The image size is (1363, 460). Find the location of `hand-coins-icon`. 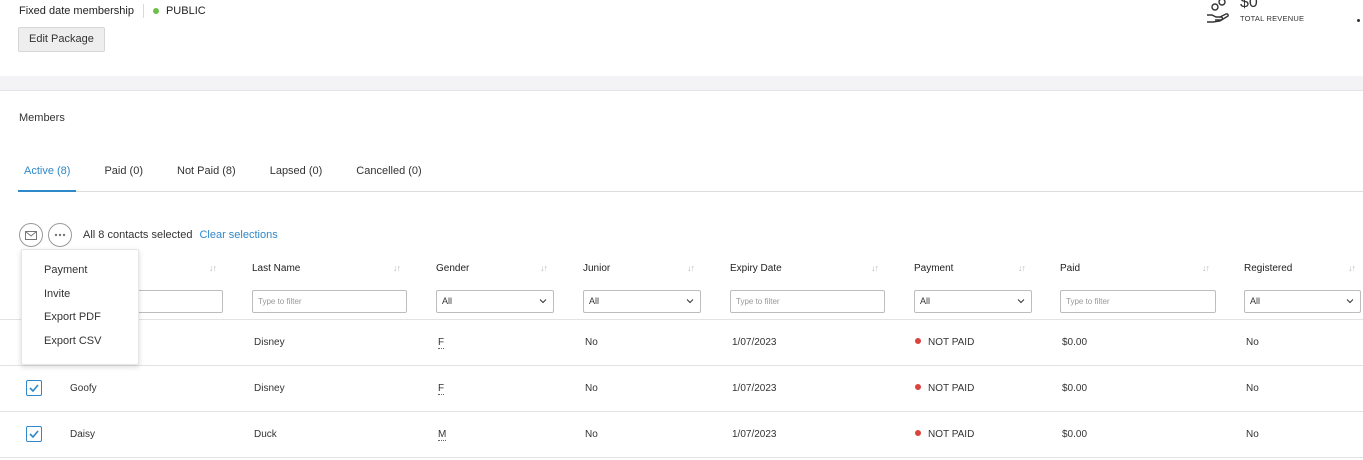

hand-coins-icon is located at coordinates (1218, 11).